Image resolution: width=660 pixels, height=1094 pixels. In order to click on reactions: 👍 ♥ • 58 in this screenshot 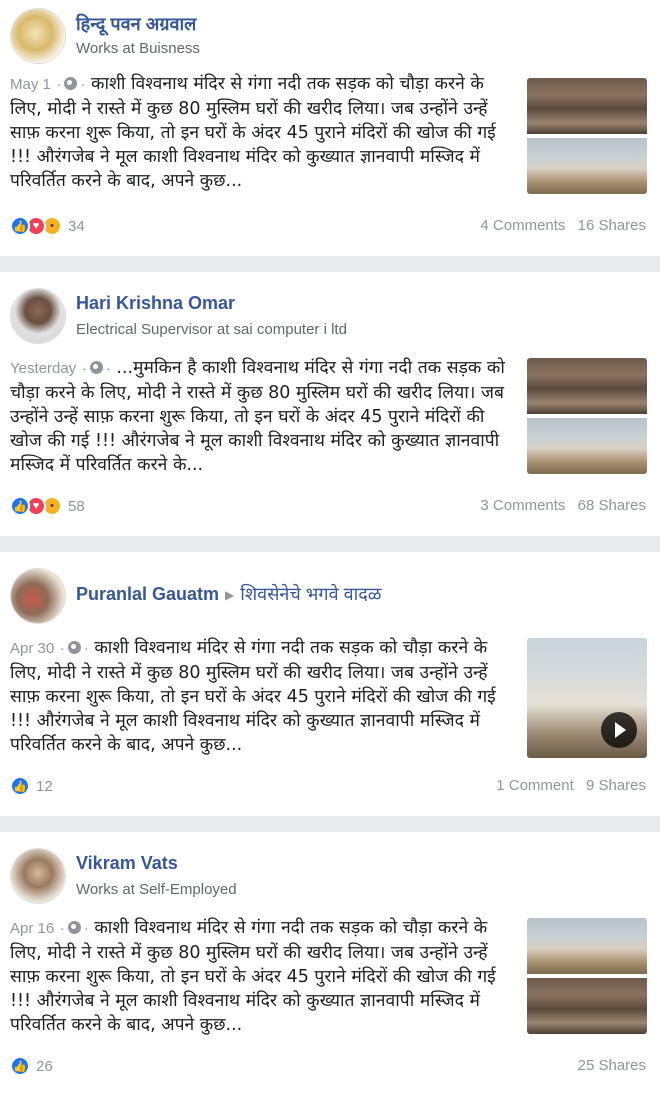, I will do `click(47, 506)`.